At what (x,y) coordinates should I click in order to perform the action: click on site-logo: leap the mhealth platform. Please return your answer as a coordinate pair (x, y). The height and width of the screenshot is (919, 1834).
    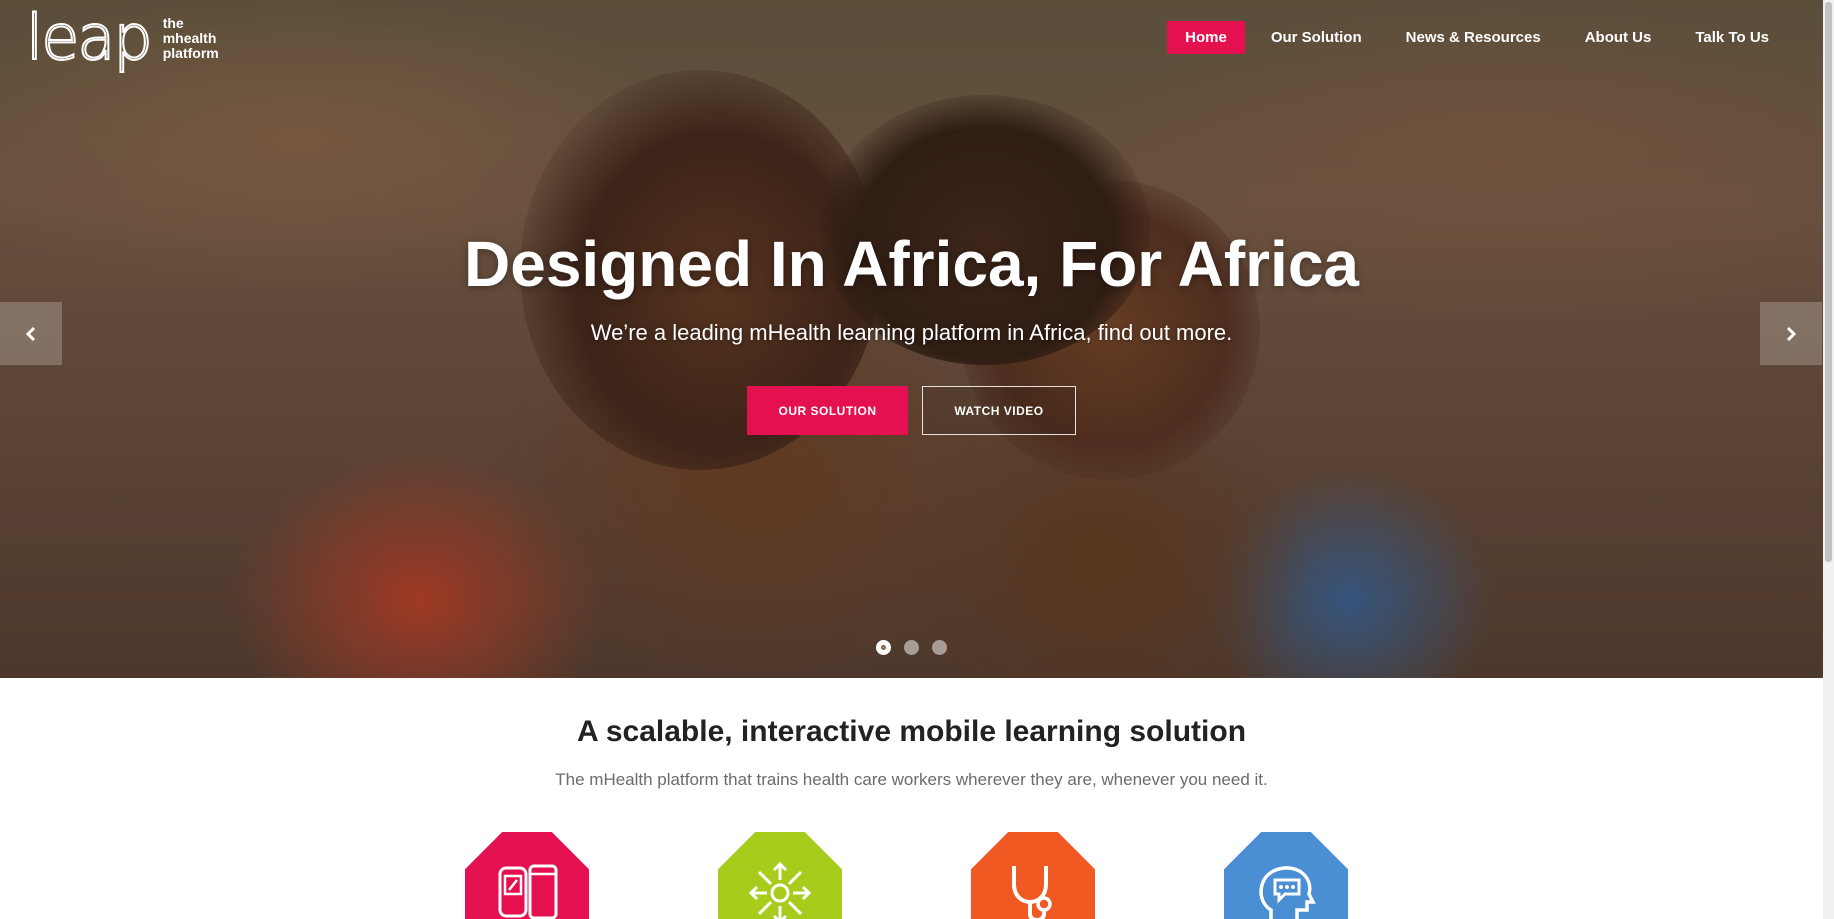
    Looking at the image, I should click on (122, 37).